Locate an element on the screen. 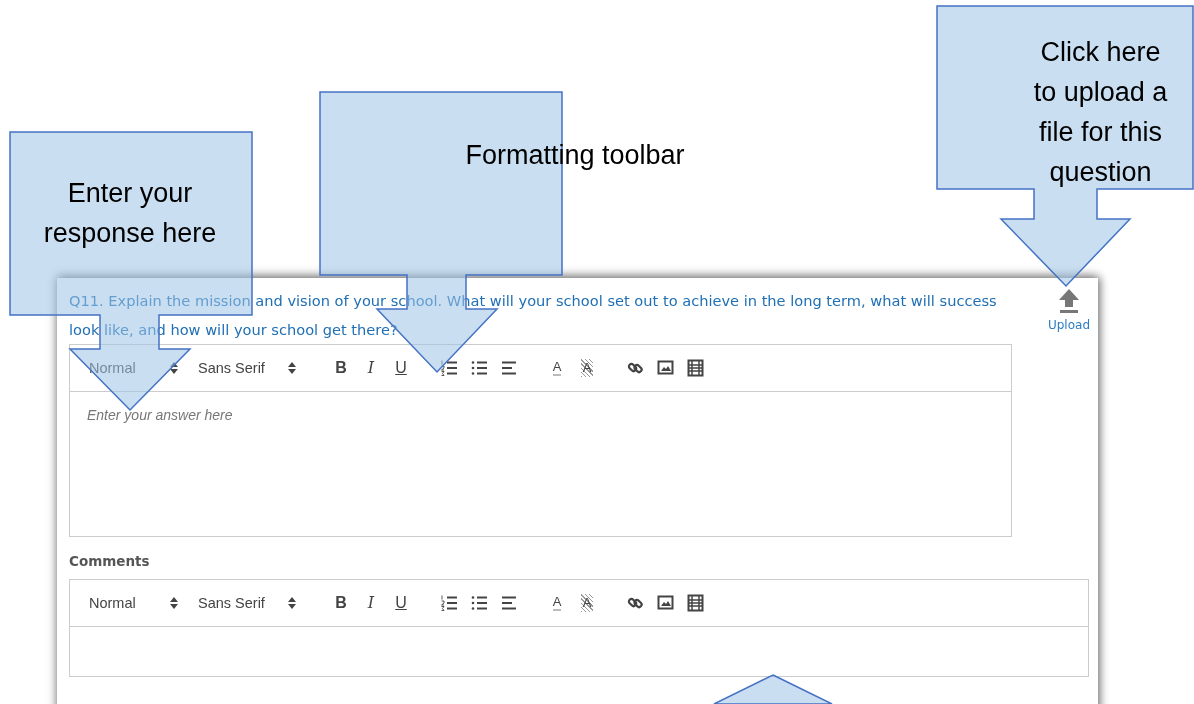 The image size is (1194, 704). comment-field is located at coordinates (579, 652).